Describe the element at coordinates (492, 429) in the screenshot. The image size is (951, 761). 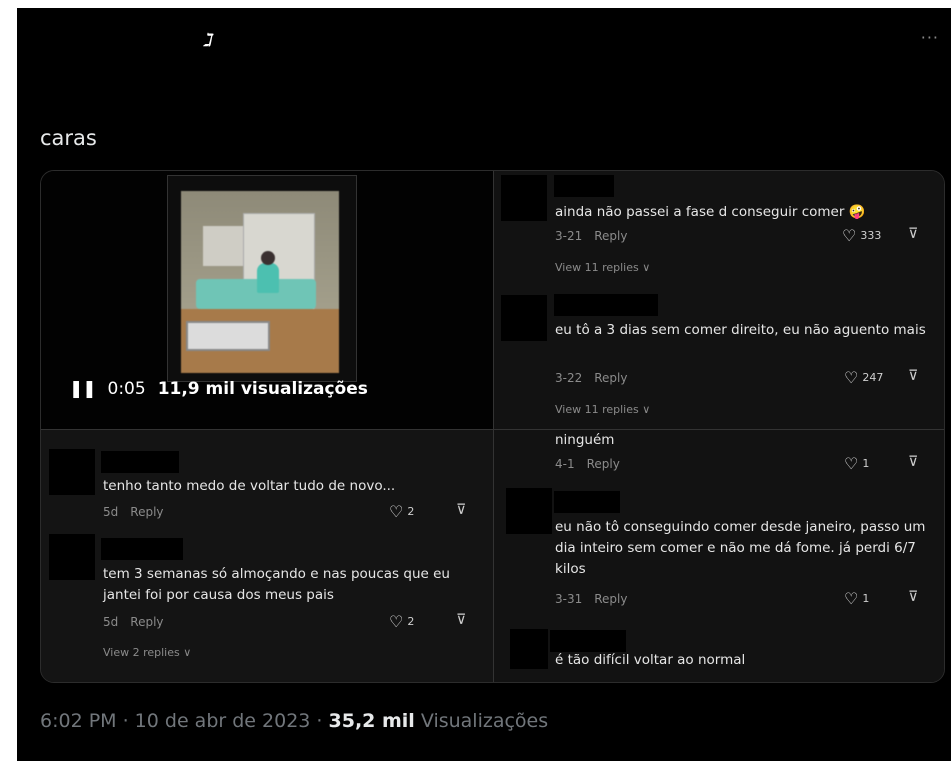
I see `grid-divider-horizontal` at that location.